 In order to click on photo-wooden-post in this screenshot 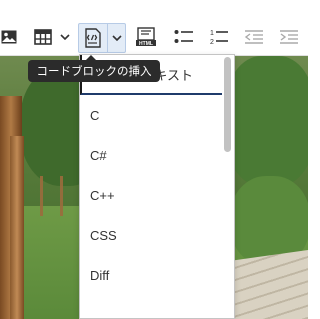, I will do `click(17, 227)`.